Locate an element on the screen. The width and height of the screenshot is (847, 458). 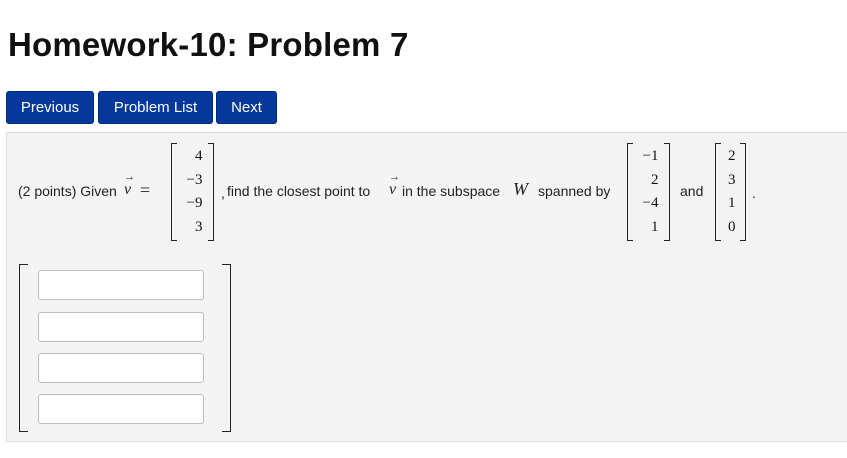
basis2-entry: 1 is located at coordinates (732, 203).